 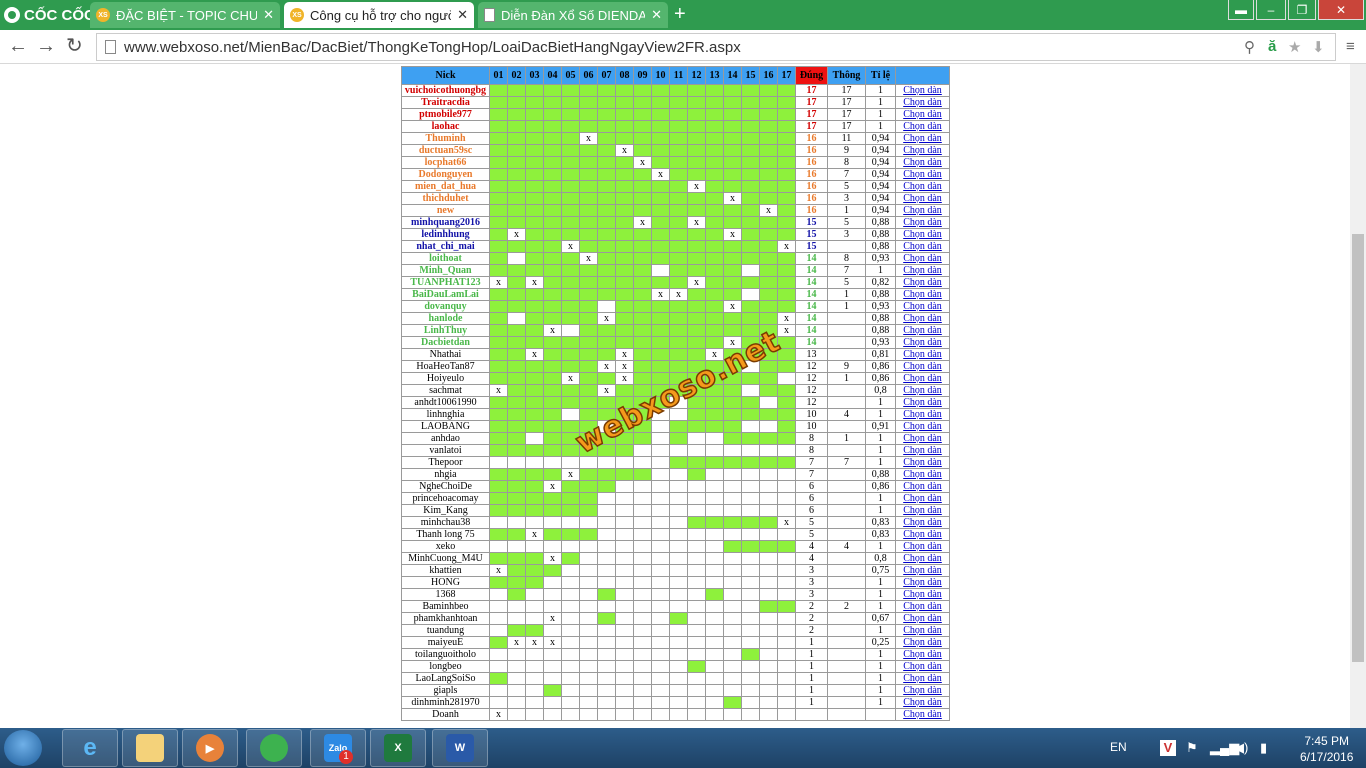 I want to click on header-day: 08, so click(x=624, y=75).